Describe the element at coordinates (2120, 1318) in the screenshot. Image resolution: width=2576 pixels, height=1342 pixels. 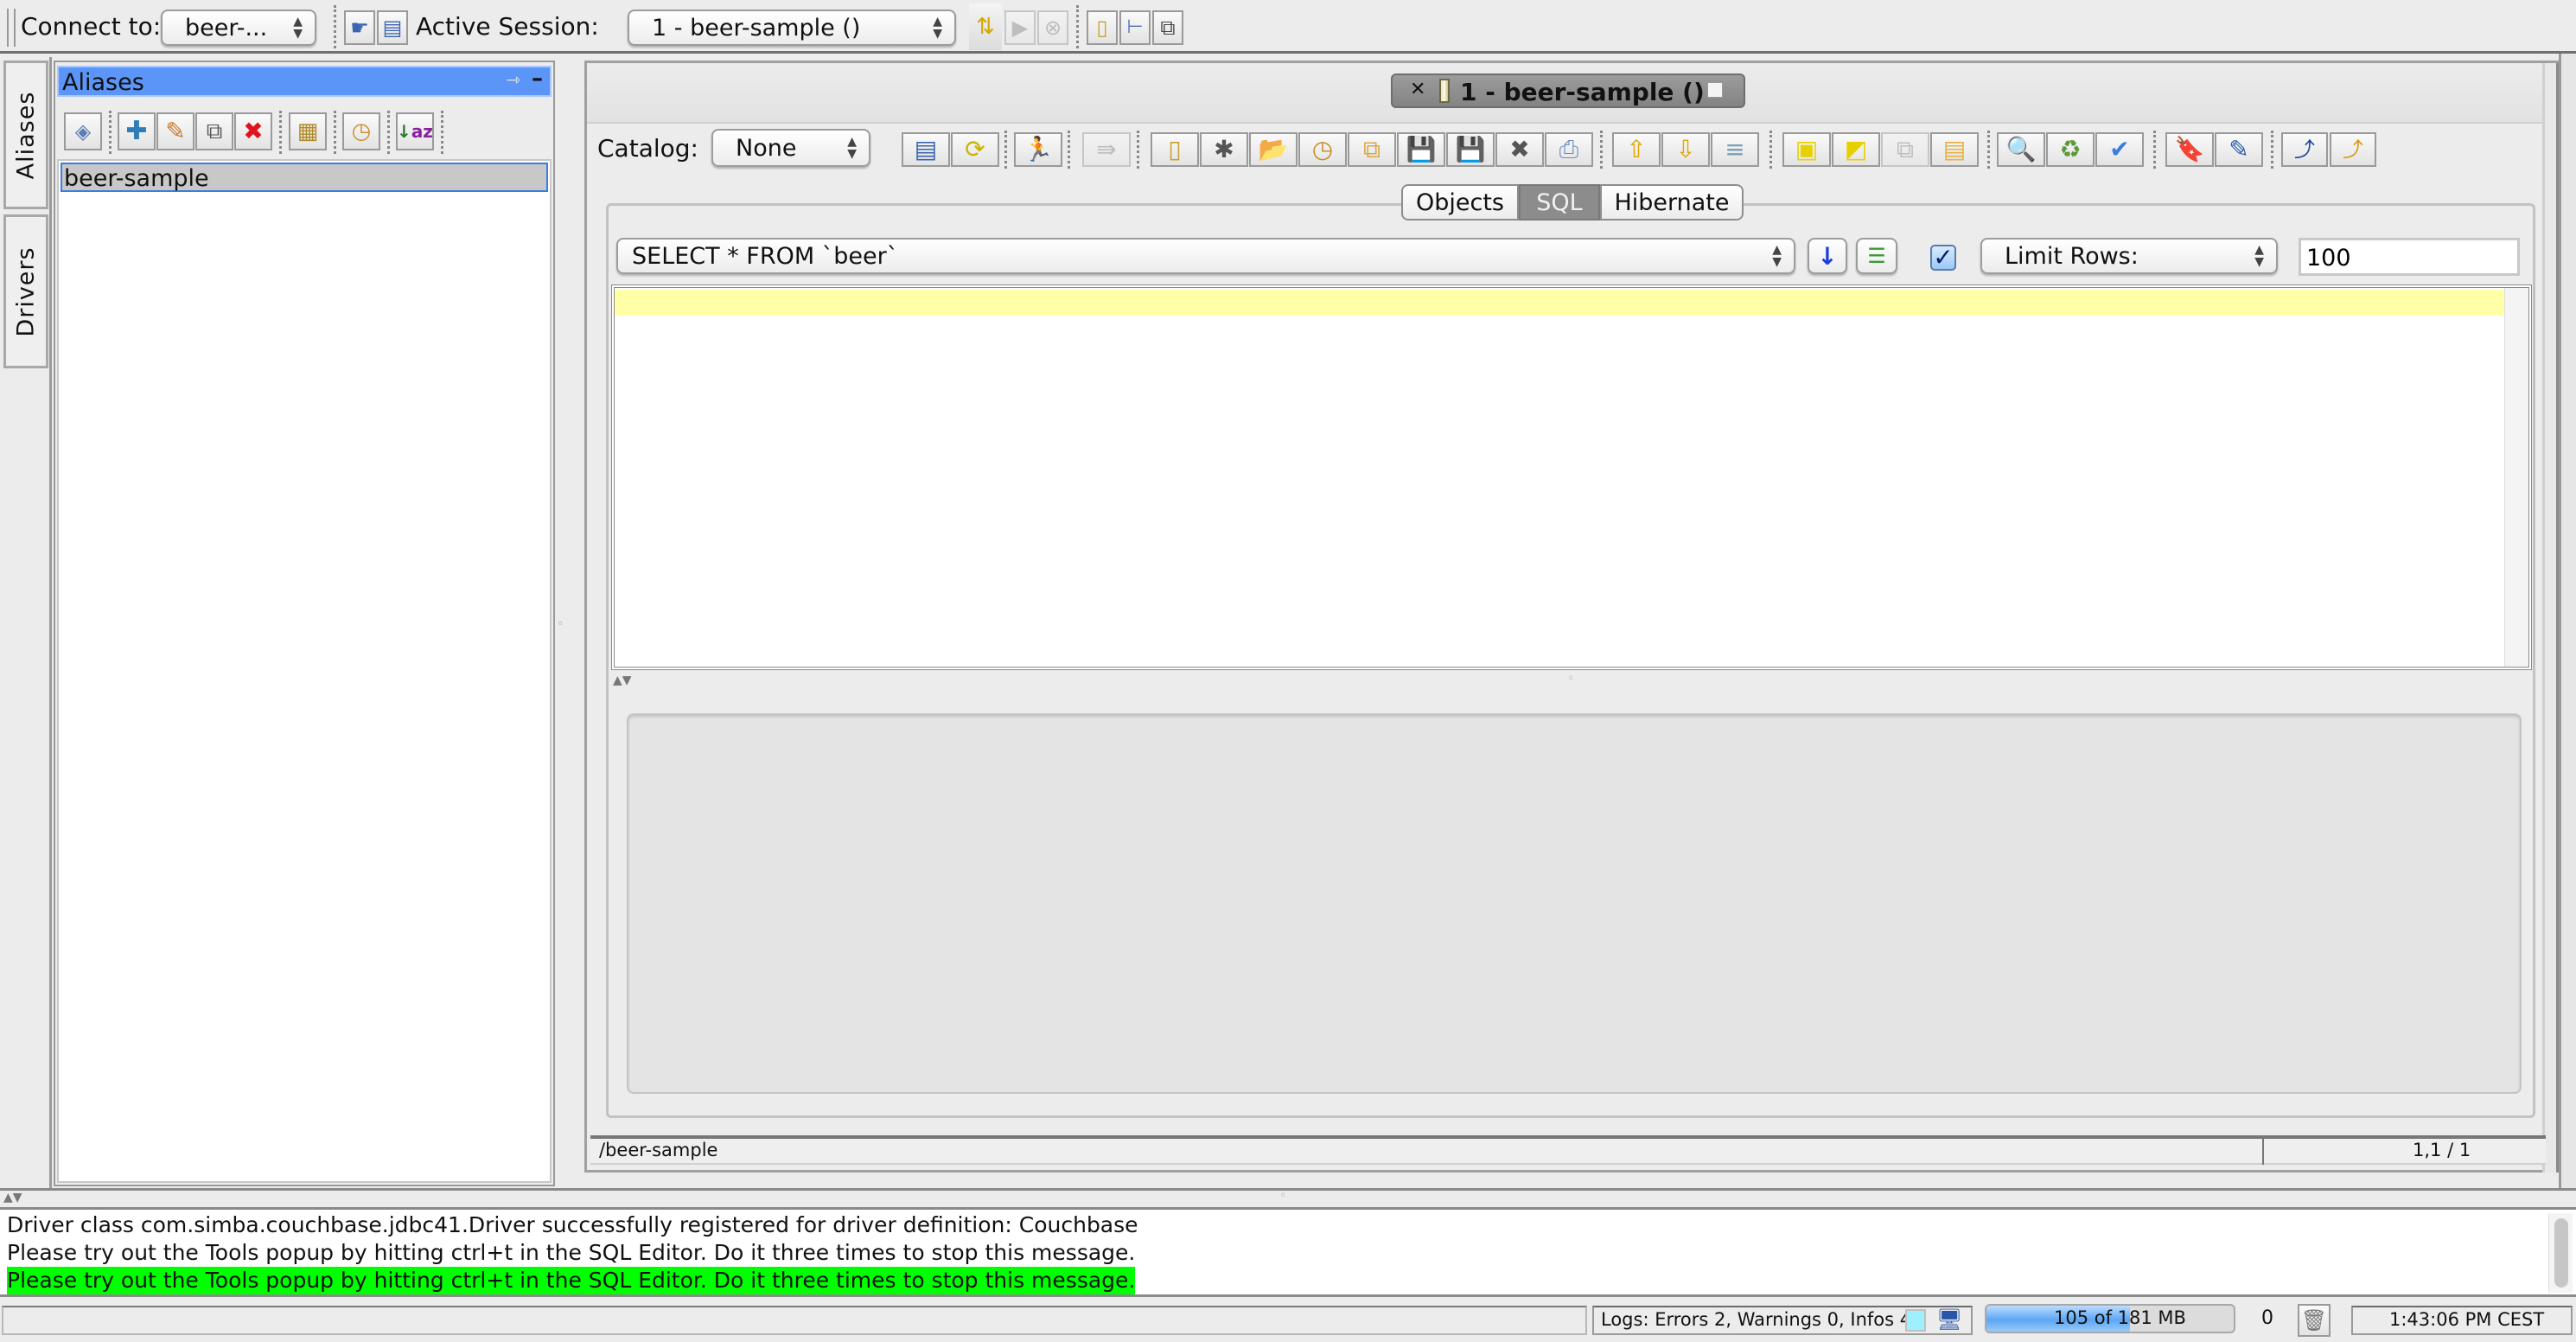
I see `memory-label: 105 of 181 MB` at that location.